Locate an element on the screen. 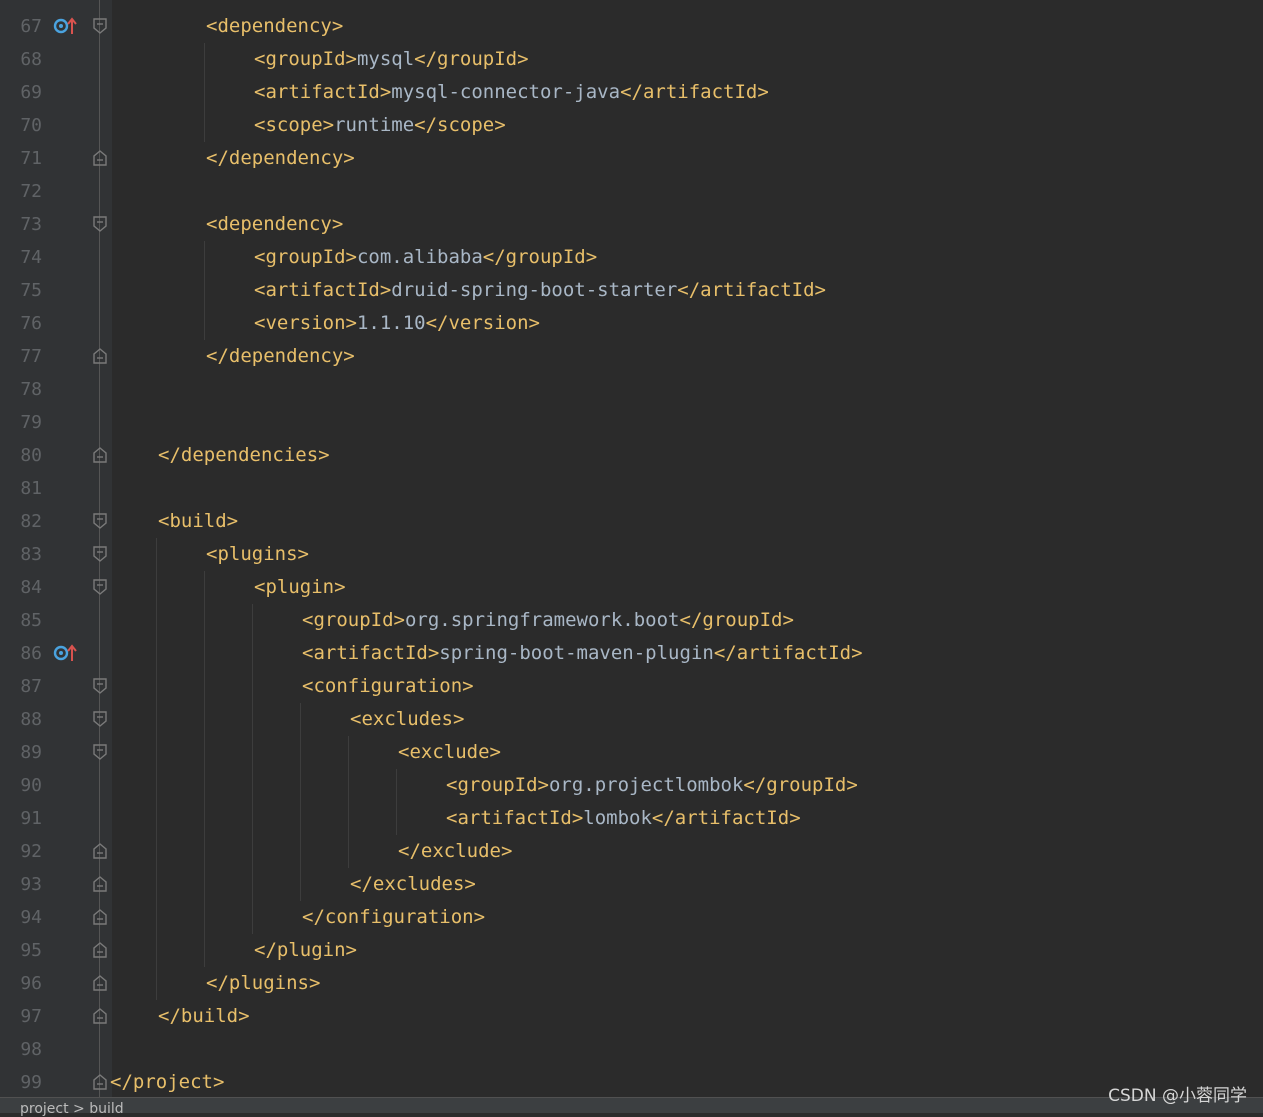 This screenshot has width=1263, height=1117. xml-text: spring-boot-maven-plugin is located at coordinates (576, 653).